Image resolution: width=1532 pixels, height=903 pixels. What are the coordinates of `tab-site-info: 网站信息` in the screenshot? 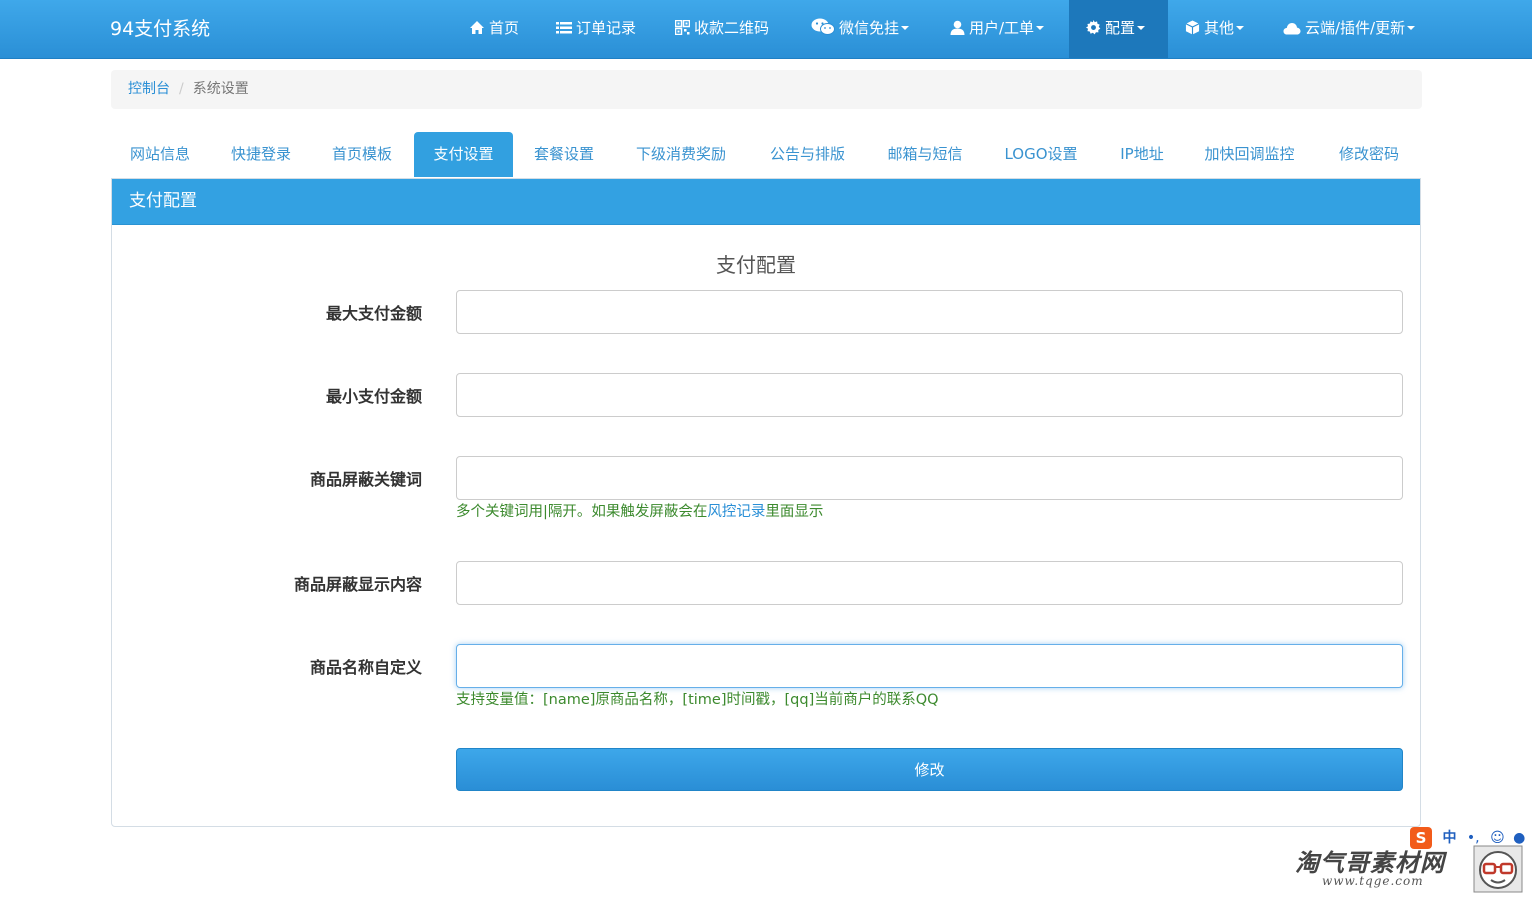 It's located at (160, 154).